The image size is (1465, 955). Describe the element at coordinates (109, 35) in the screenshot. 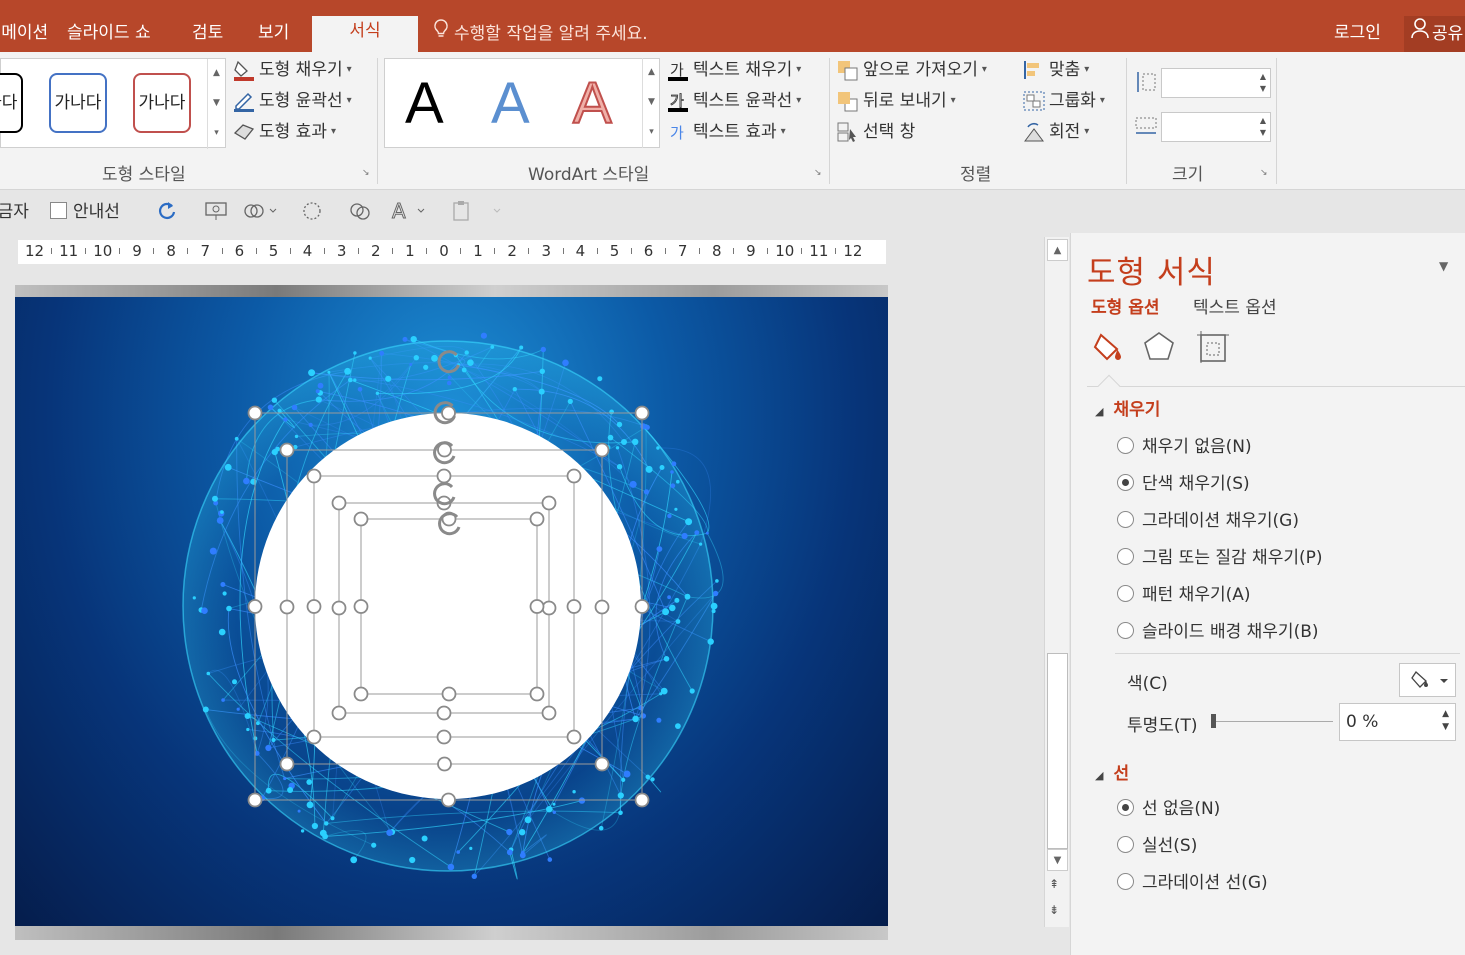

I see `tab-slideshow: 슬라이드 쇼` at that location.